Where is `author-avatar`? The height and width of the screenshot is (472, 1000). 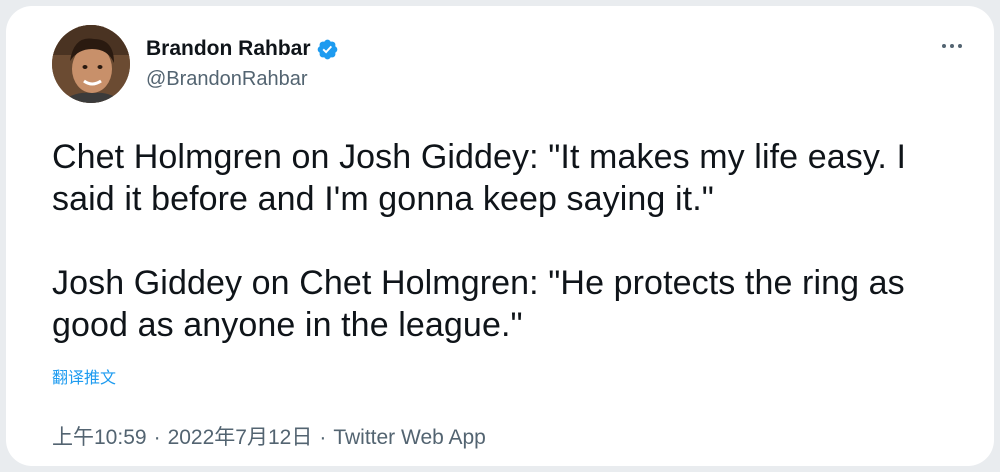 author-avatar is located at coordinates (91, 64).